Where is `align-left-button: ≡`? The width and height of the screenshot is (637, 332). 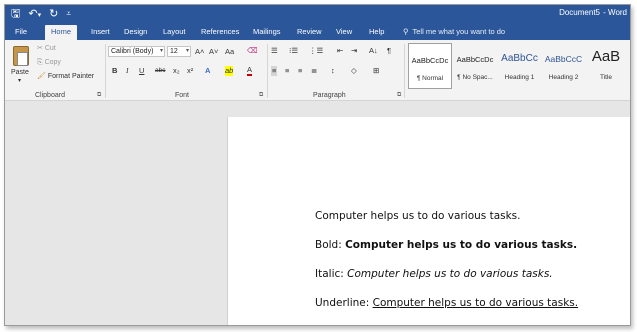
align-left-button: ≡ is located at coordinates (274, 71).